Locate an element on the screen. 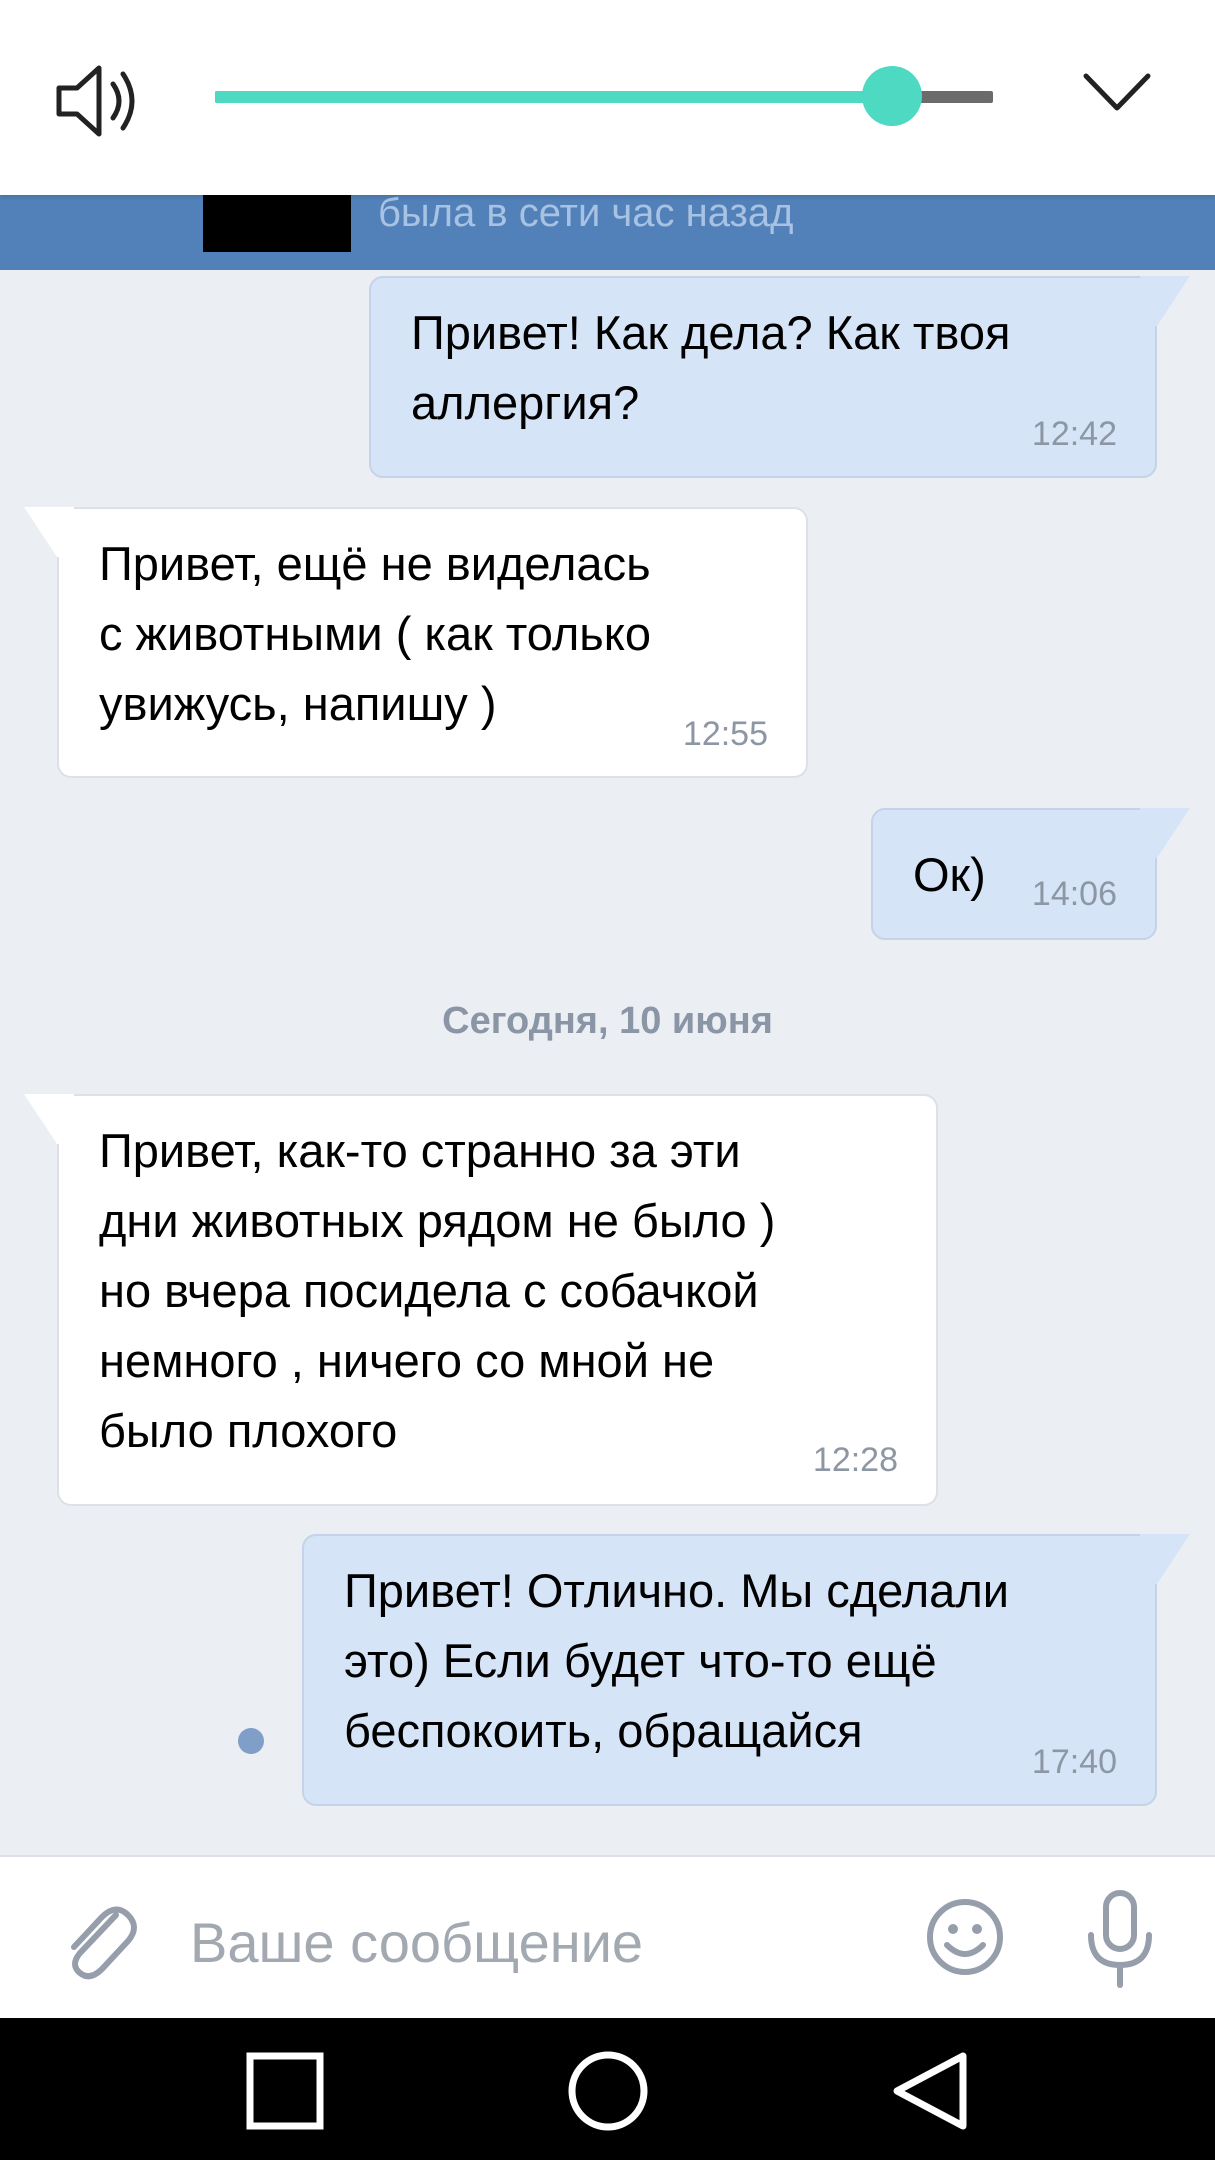 This screenshot has height=2160, width=1215. volume-slider is located at coordinates (604, 96).